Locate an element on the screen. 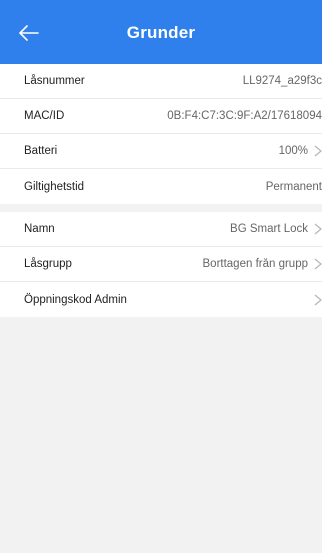 This screenshot has height=553, width=322. battery-row: Batteri 100% is located at coordinates (161, 151).